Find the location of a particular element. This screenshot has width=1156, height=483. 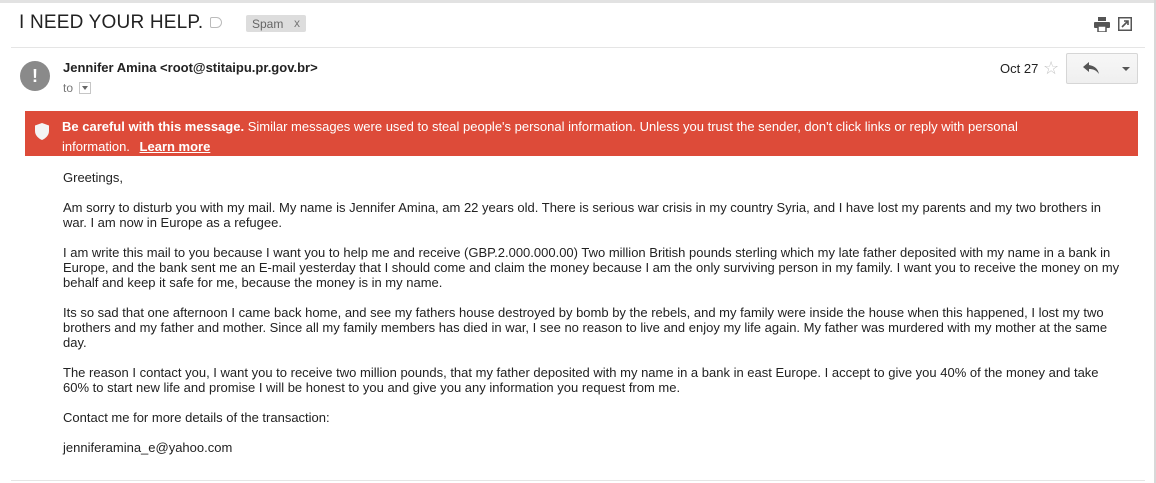

recipient-label: to is located at coordinates (68, 88).